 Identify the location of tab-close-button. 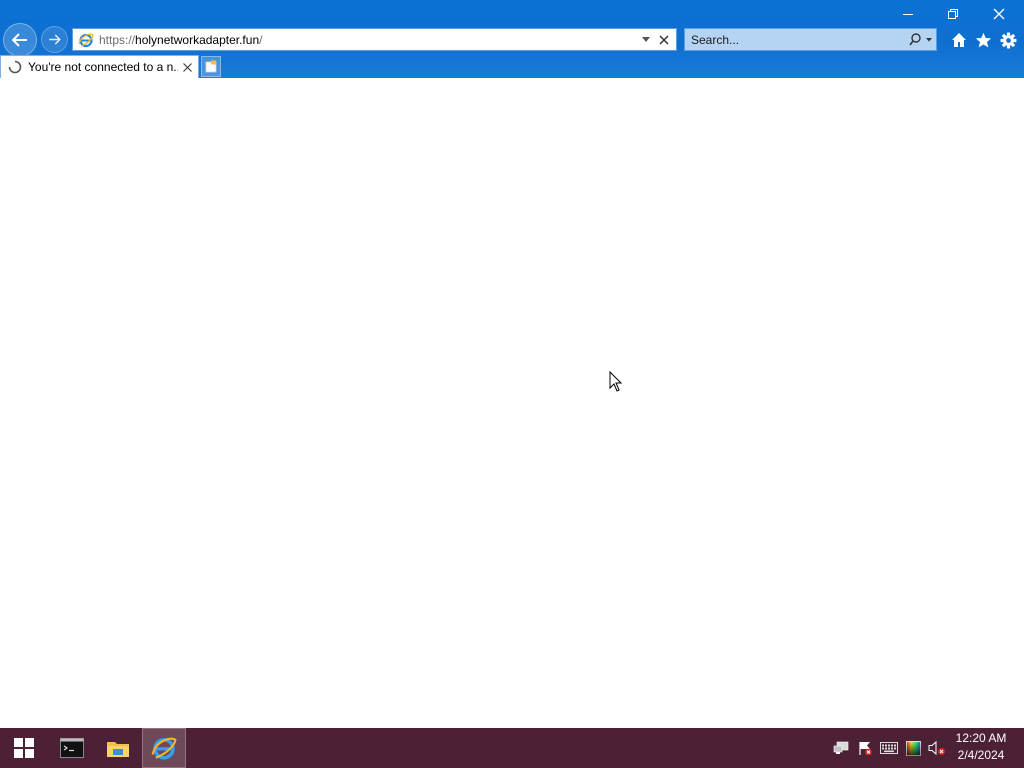
(187, 67).